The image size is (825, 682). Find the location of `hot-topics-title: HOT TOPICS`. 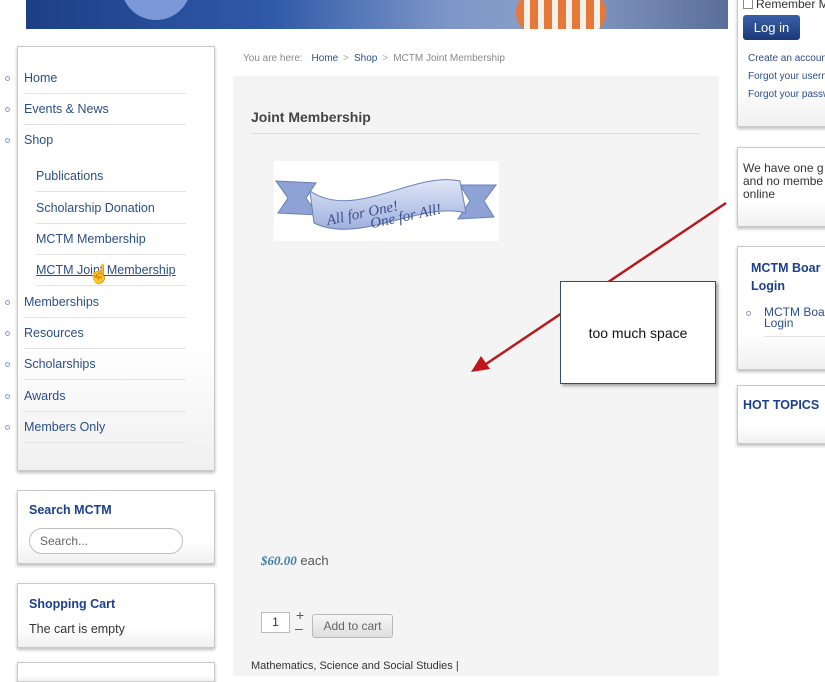

hot-topics-title: HOT TOPICS is located at coordinates (781, 405).